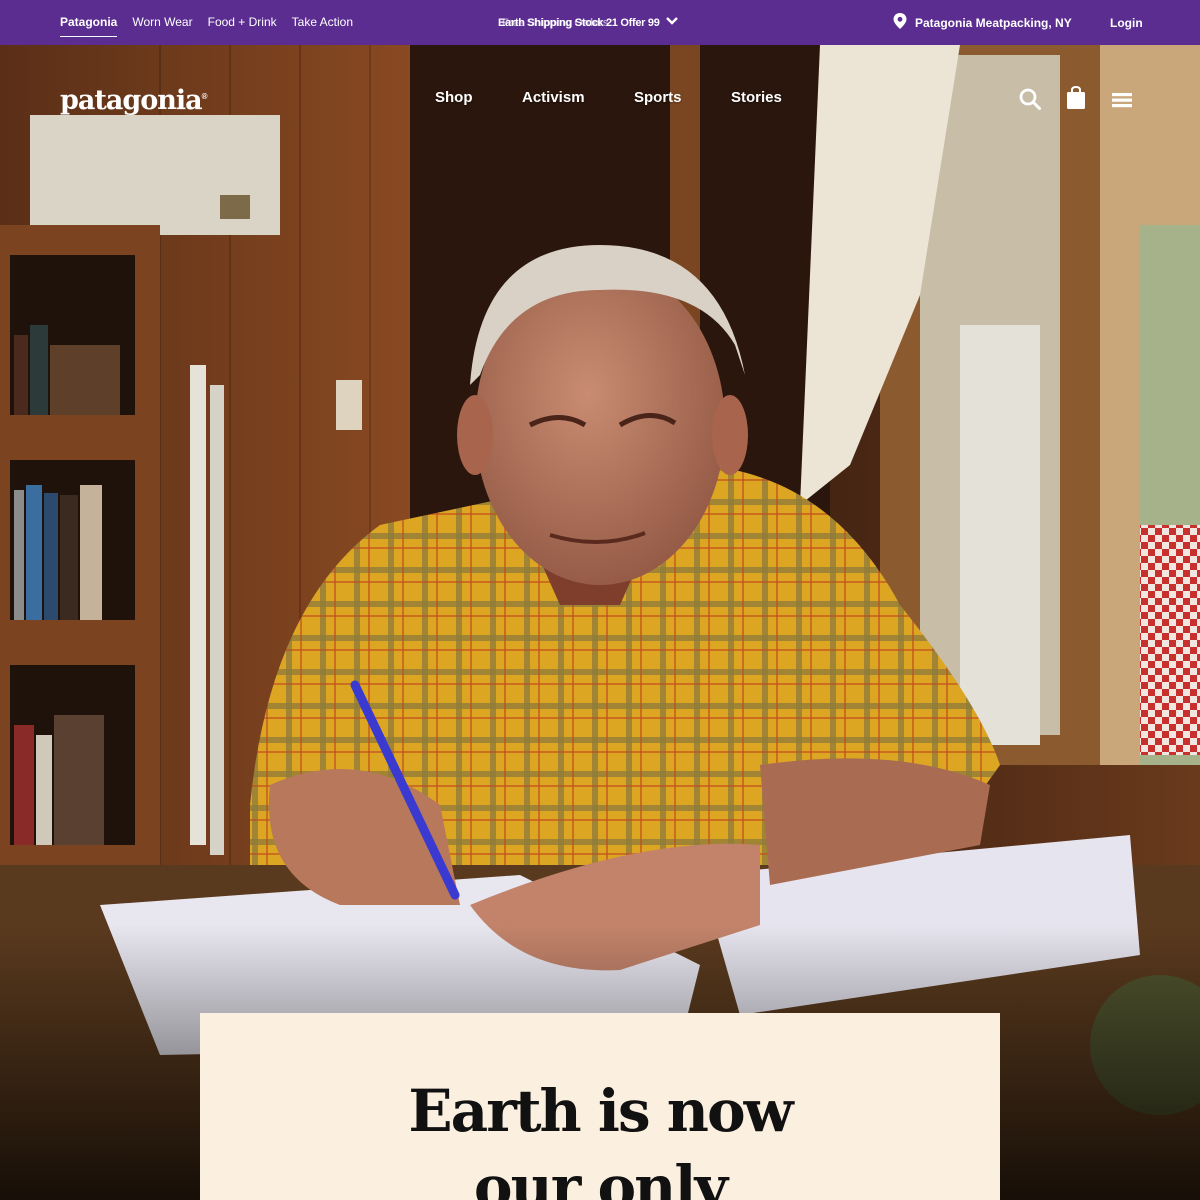  Describe the element at coordinates (900, 22) in the screenshot. I see `location-pin-icon` at that location.